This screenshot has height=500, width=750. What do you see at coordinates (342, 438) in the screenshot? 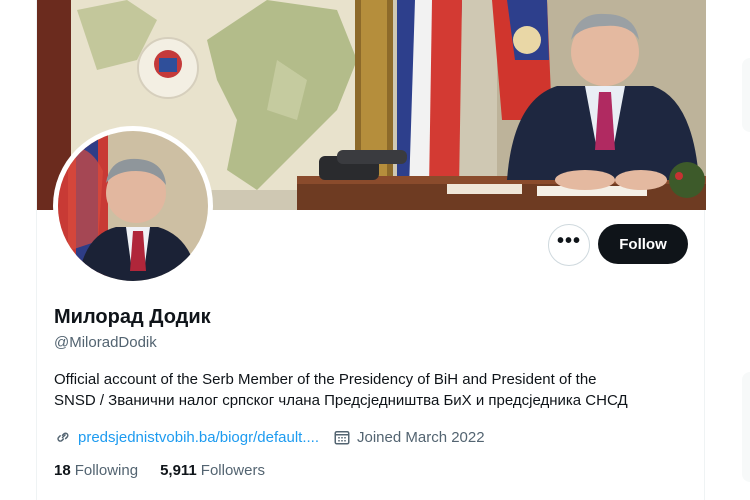
I see `calendar-icon` at bounding box center [342, 438].